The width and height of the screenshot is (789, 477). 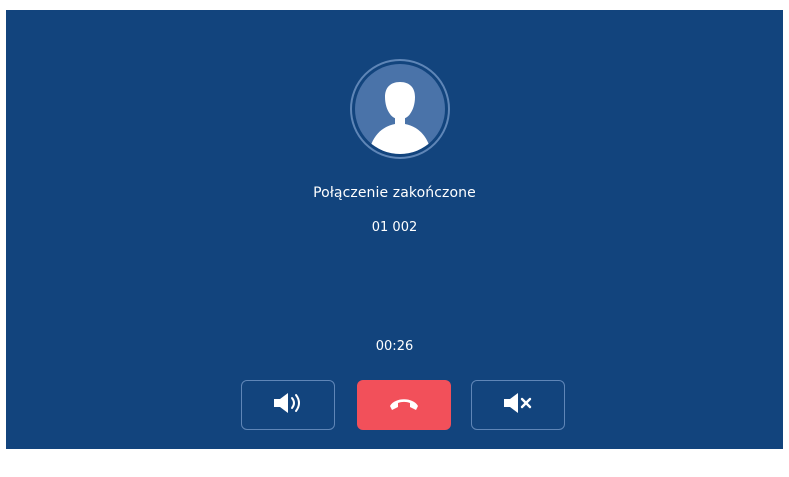 I want to click on speaker-button, so click(x=288, y=405).